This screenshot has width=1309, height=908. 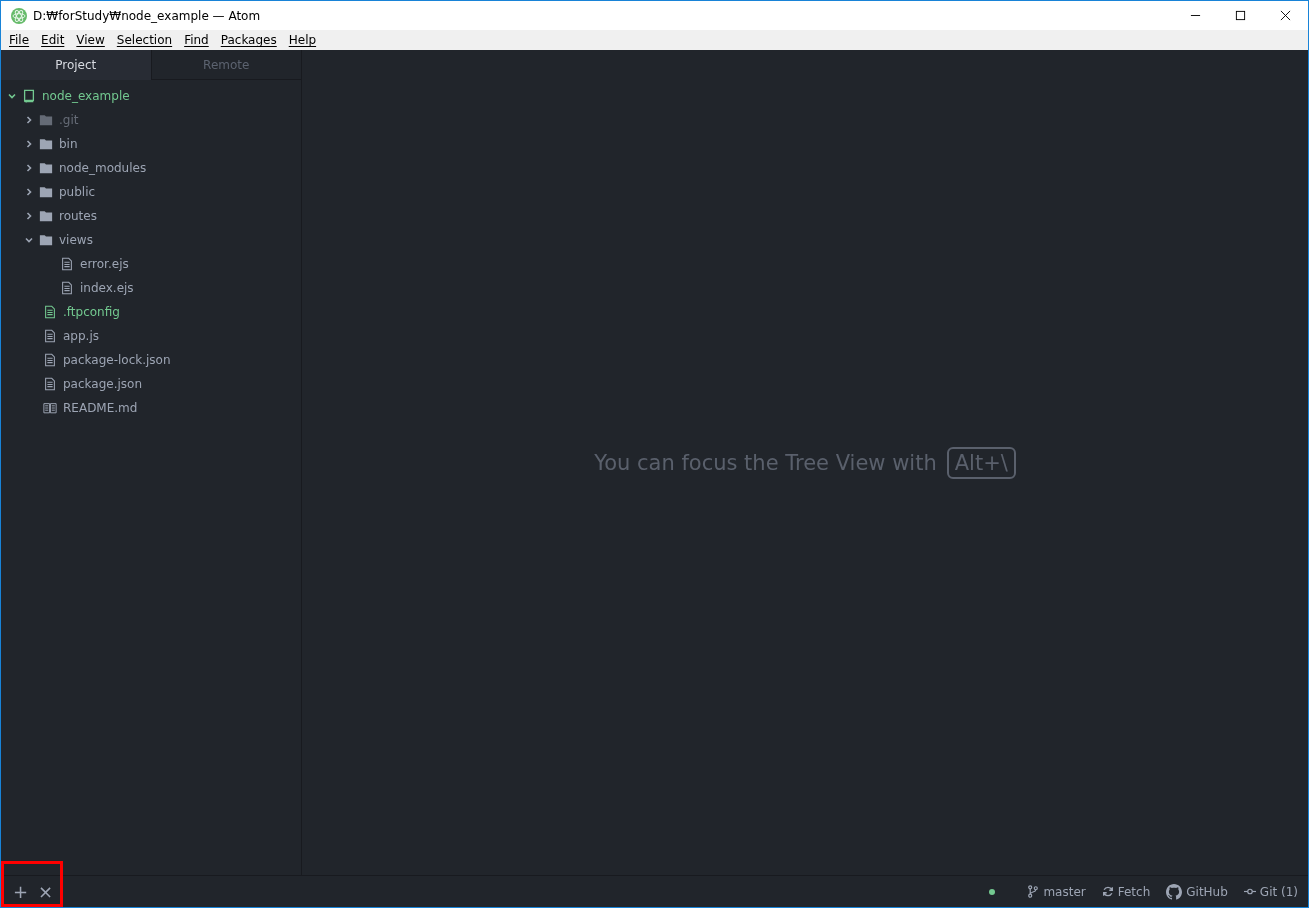 What do you see at coordinates (46, 891) in the screenshot?
I see `dock-button: ×` at bounding box center [46, 891].